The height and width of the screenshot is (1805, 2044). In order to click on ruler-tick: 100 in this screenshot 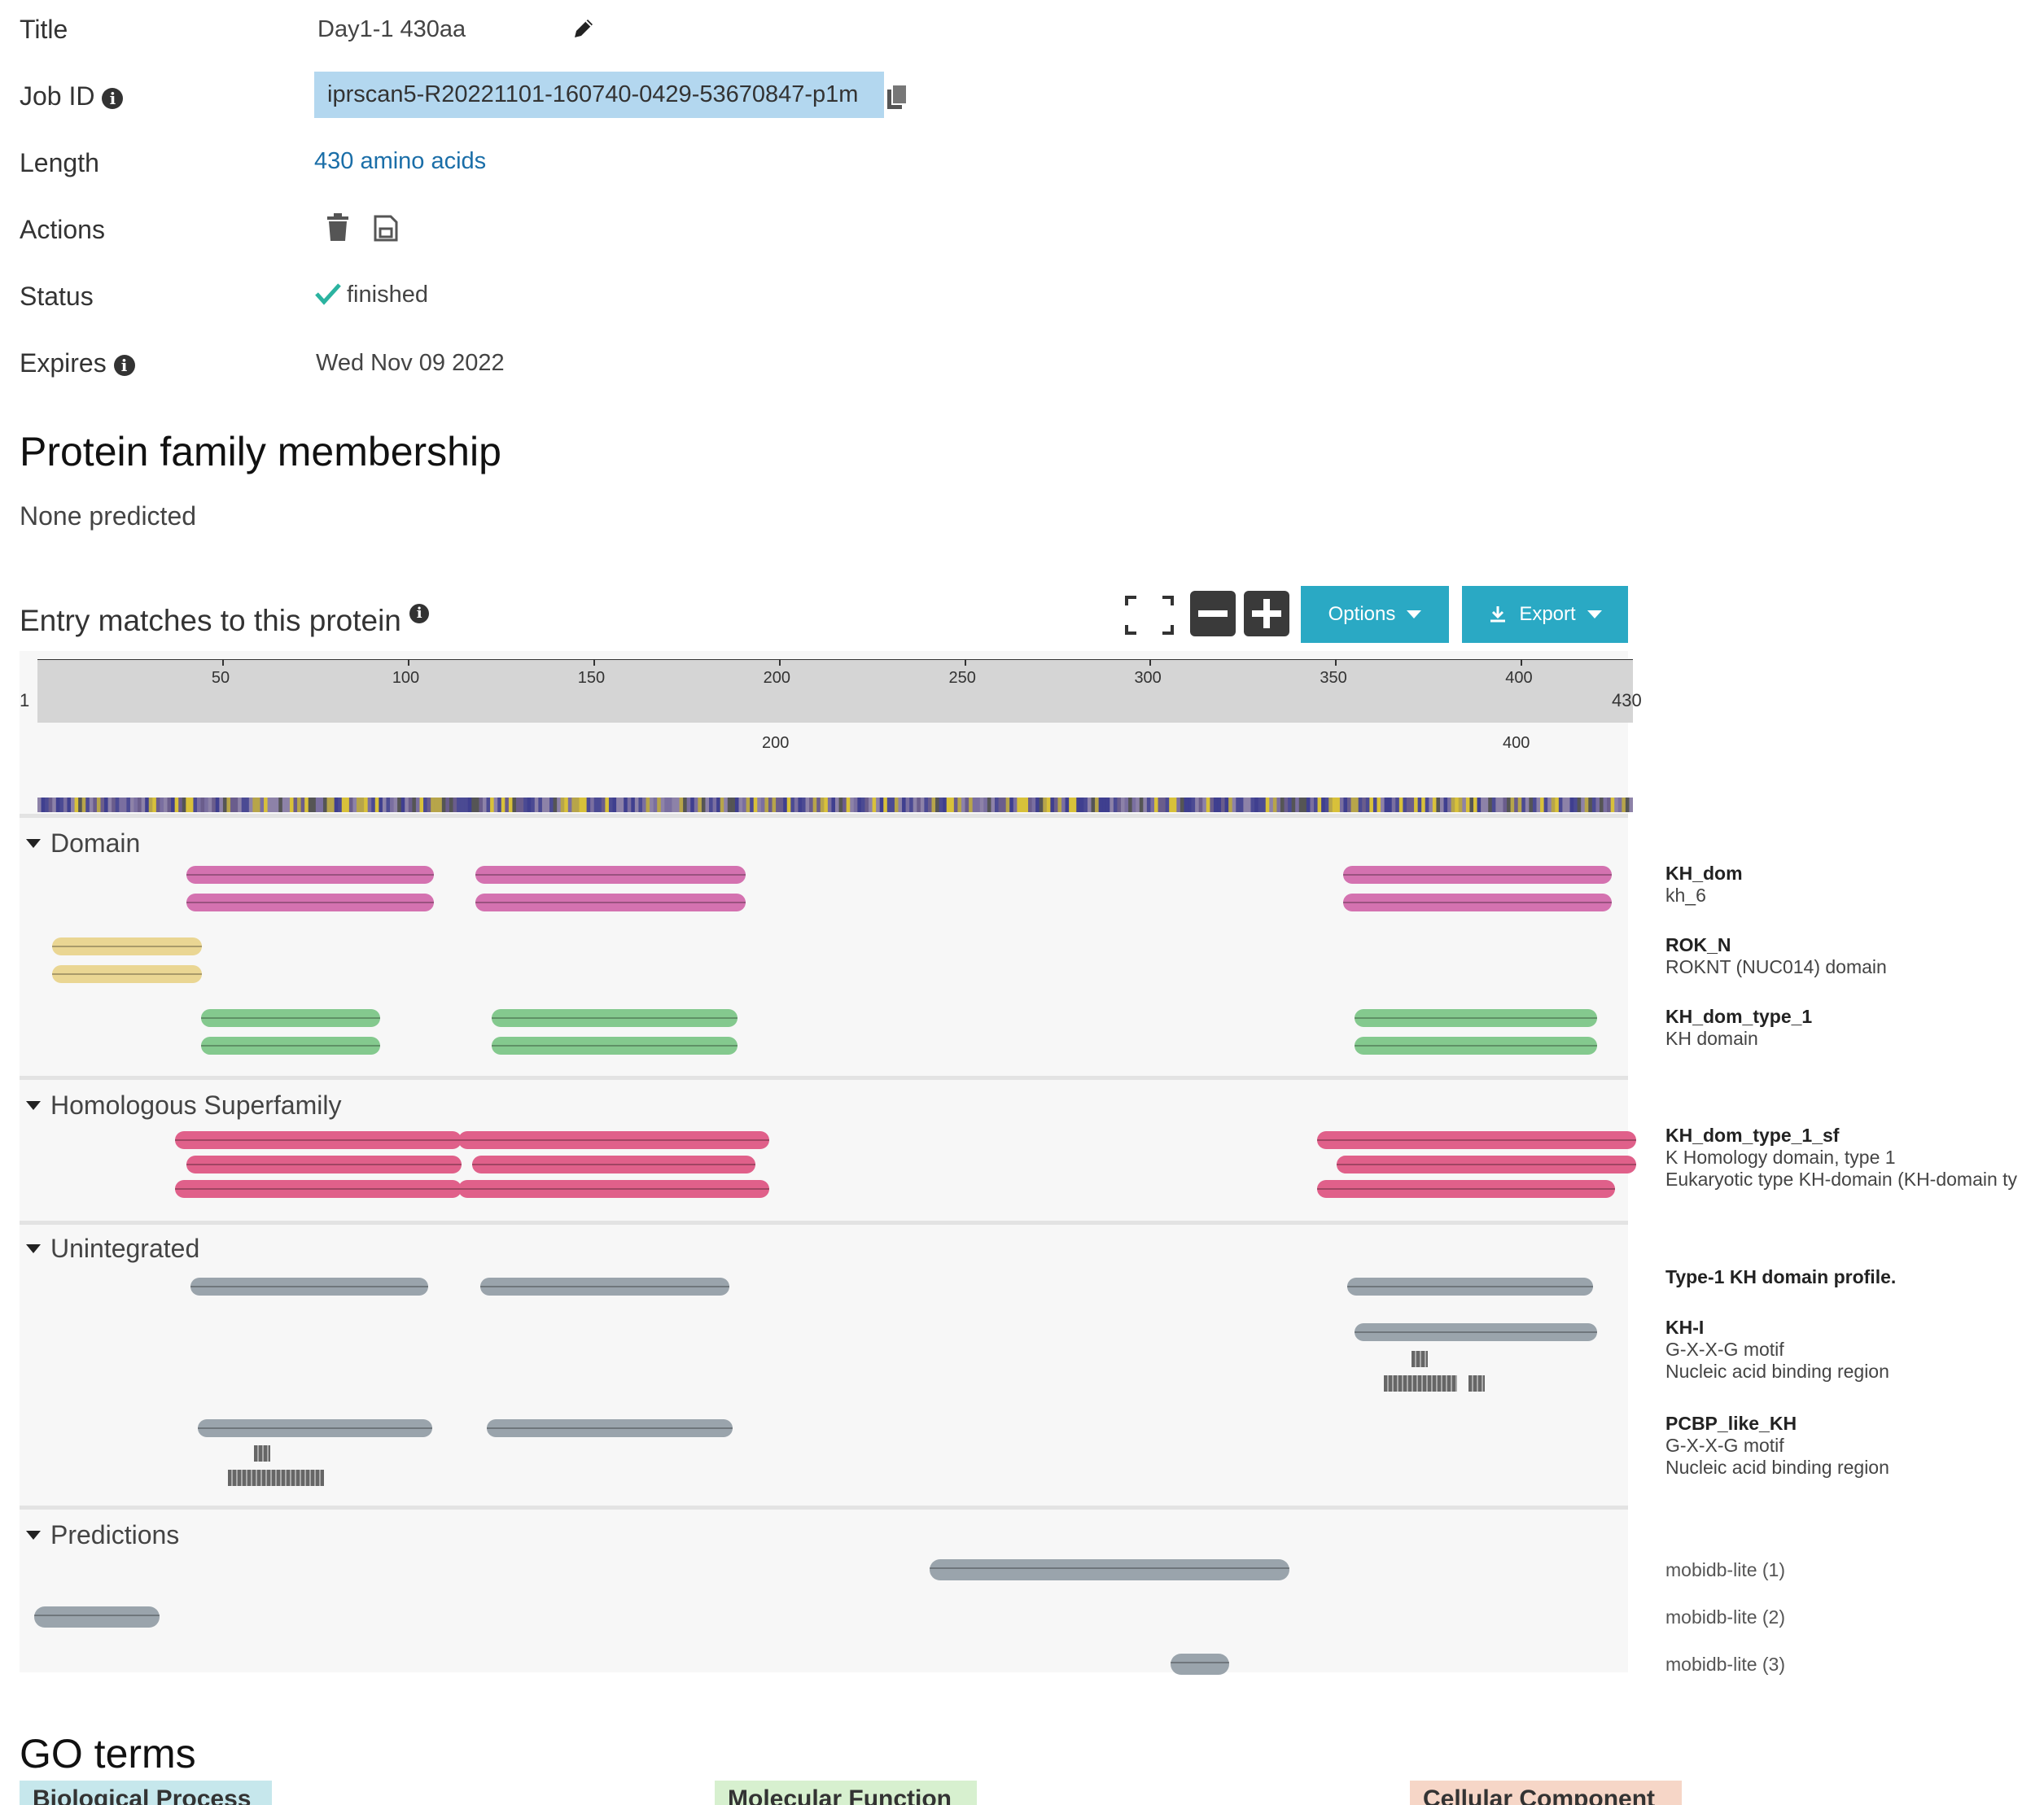, I will do `click(406, 678)`.